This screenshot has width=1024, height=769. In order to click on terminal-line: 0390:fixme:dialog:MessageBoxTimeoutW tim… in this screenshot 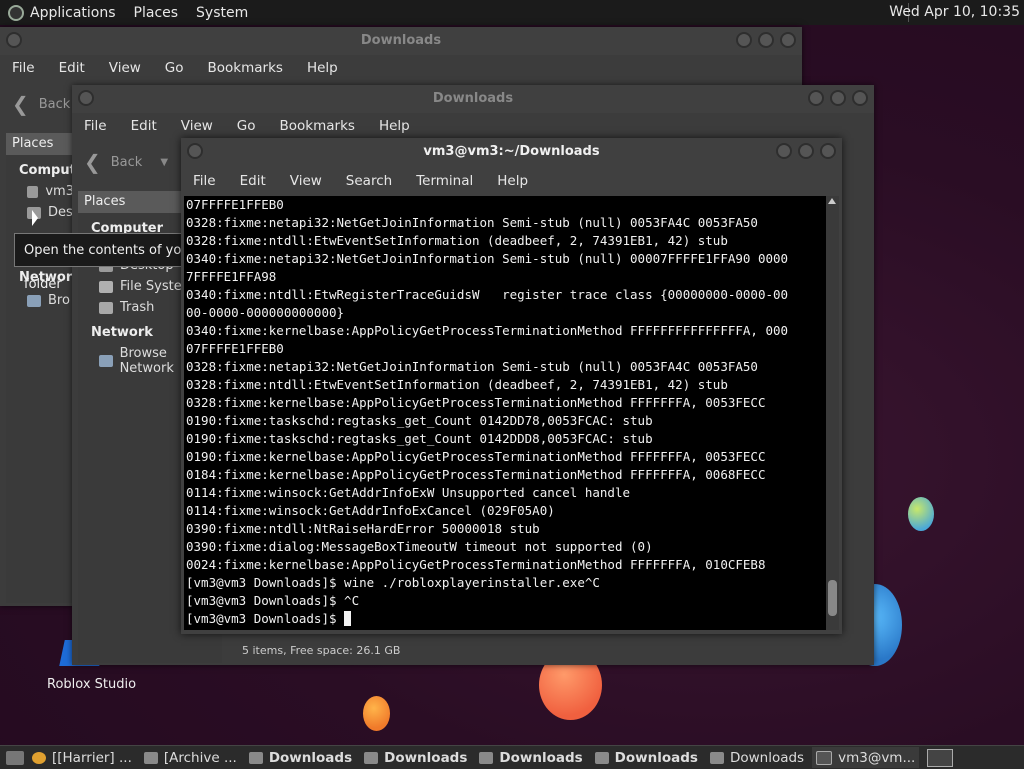, I will do `click(419, 546)`.